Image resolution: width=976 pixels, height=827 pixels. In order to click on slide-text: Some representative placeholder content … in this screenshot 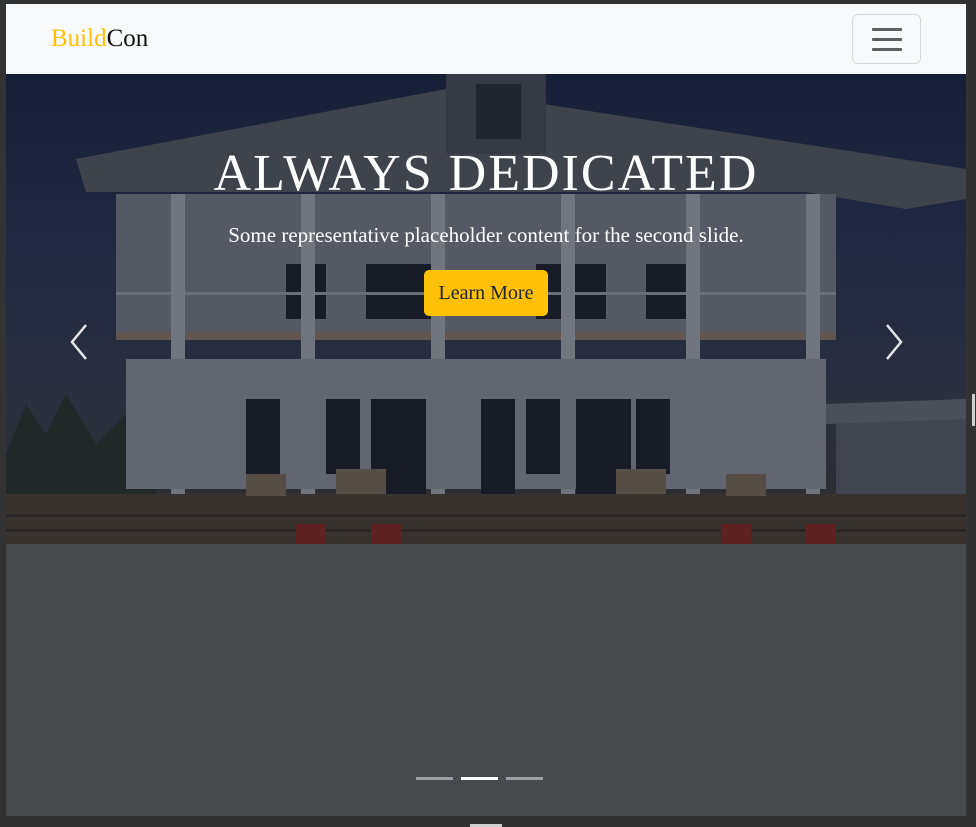, I will do `click(486, 235)`.